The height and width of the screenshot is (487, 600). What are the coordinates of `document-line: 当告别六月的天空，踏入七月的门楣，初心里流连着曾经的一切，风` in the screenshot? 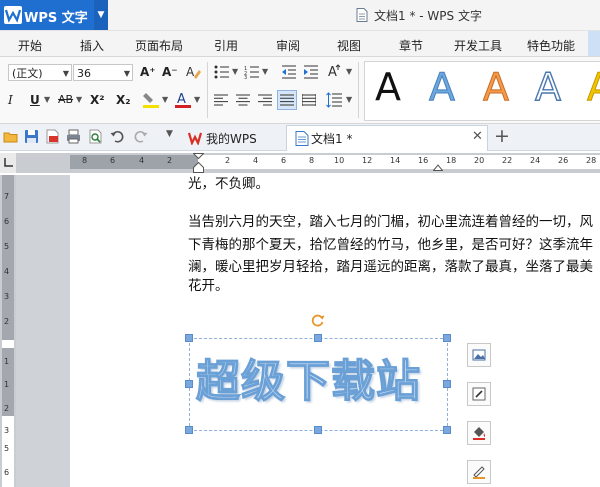 It's located at (390, 222).